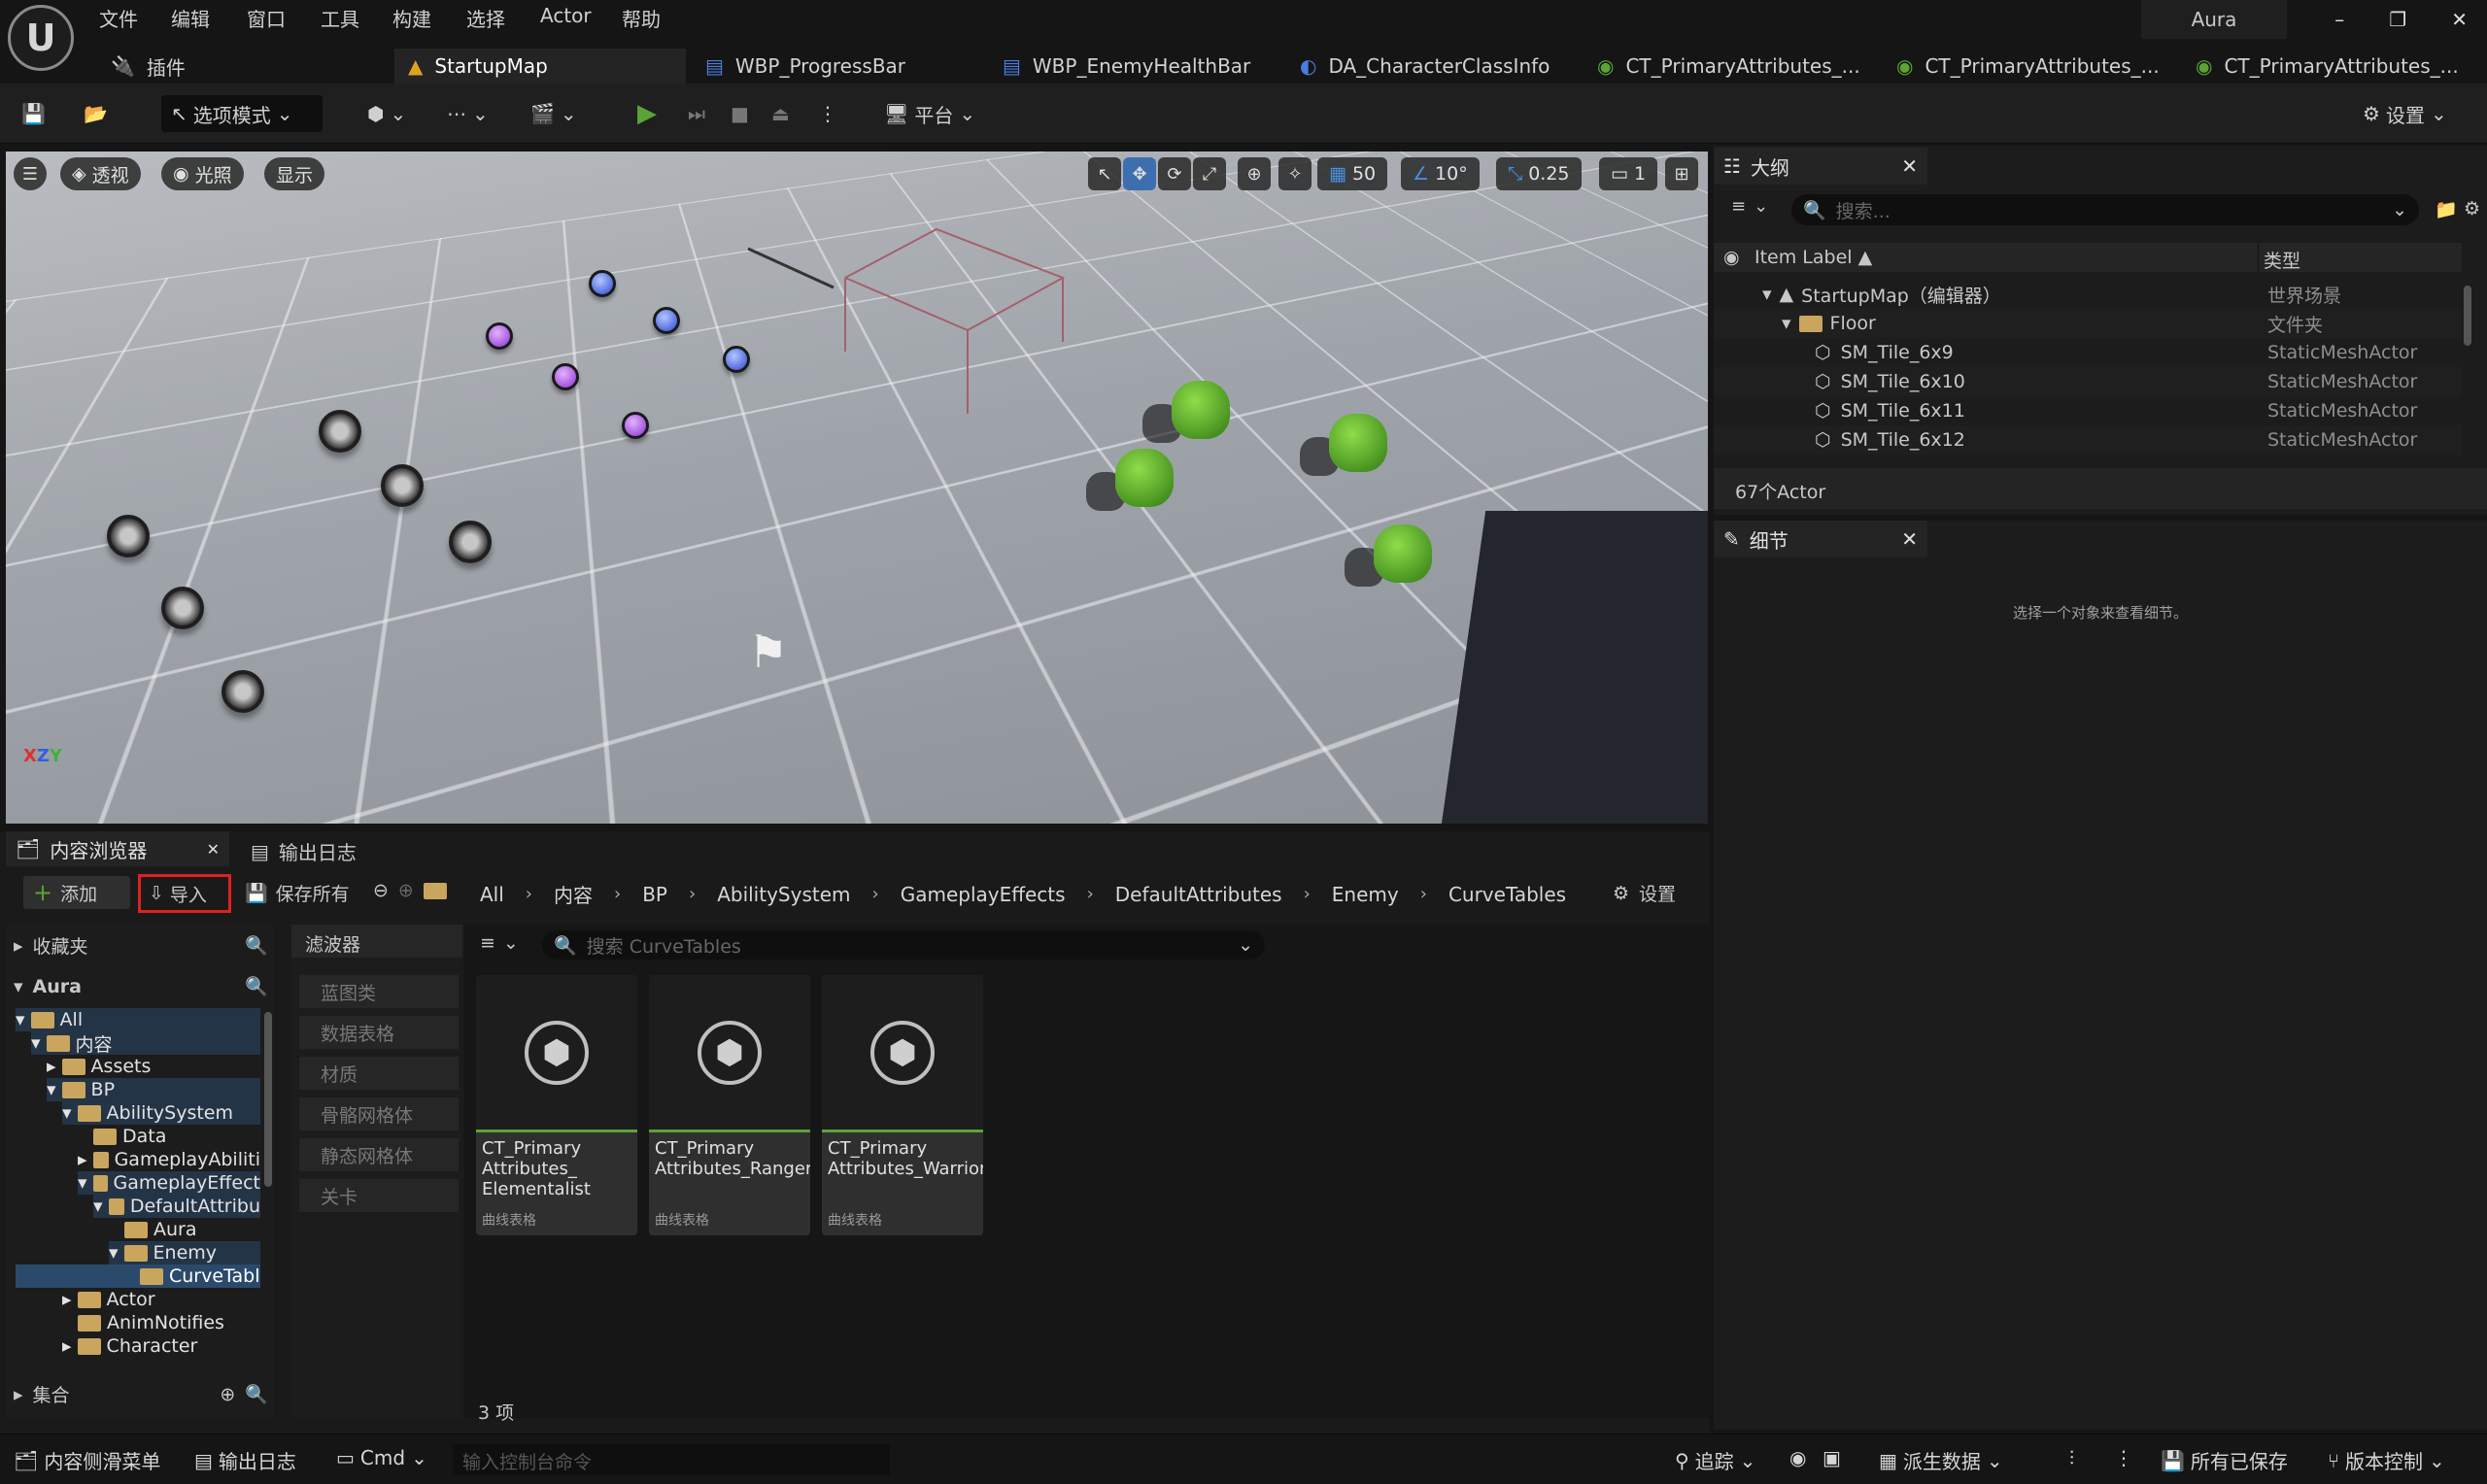 Image resolution: width=2487 pixels, height=1484 pixels. What do you see at coordinates (2105, 209) in the screenshot?
I see `outliner-search: 🔍 搜索... ⌄` at bounding box center [2105, 209].